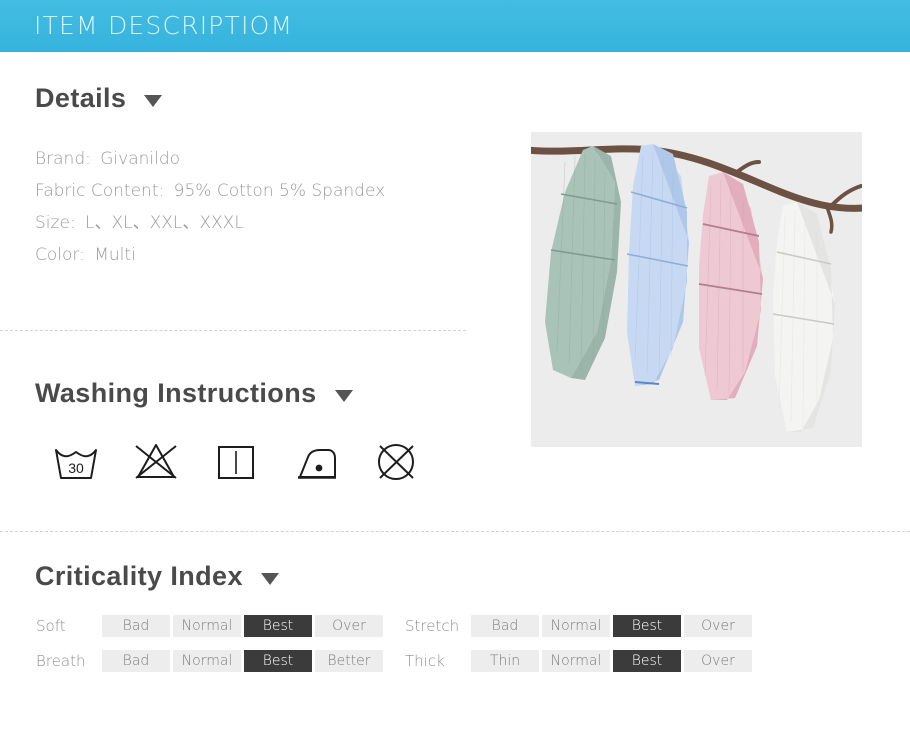  Describe the element at coordinates (156, 460) in the screenshot. I see `do-not-bleach-icon` at that location.